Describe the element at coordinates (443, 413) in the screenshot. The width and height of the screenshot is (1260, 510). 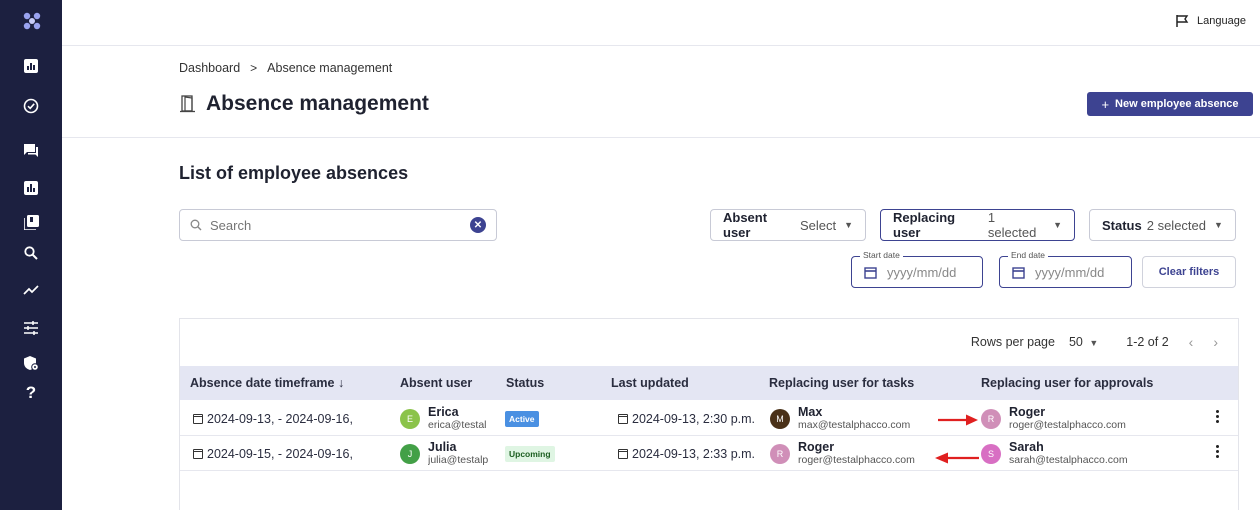
I see `user-name: Erica` at that location.